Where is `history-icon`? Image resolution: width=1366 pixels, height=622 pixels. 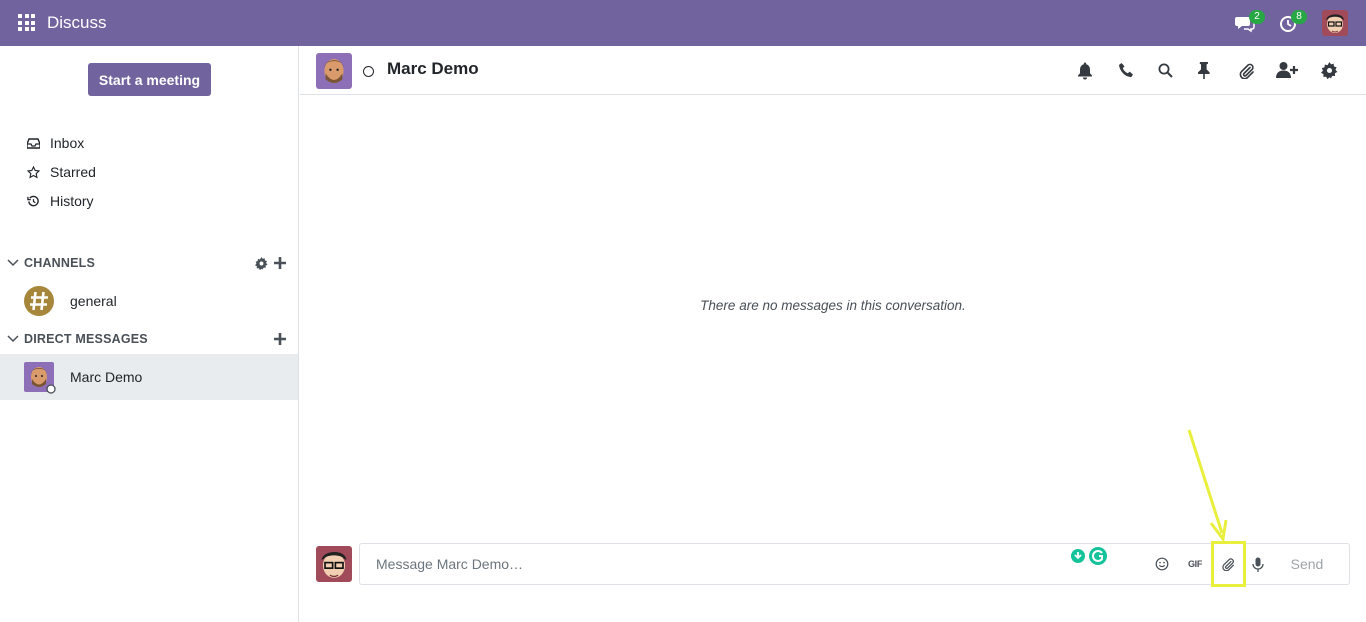 history-icon is located at coordinates (33, 201).